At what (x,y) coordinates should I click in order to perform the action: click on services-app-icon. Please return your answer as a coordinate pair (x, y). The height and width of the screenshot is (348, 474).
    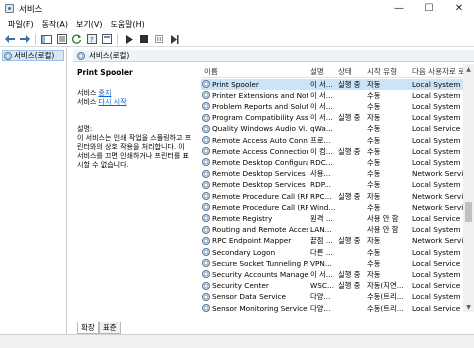
    Looking at the image, I should click on (9, 8).